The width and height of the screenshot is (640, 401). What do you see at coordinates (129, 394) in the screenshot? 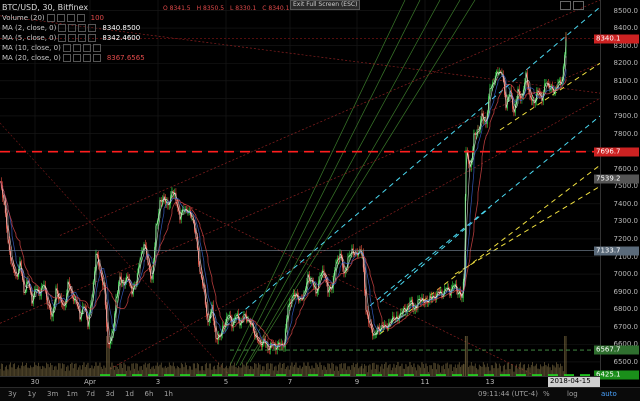
I see `range-button-1d: 1d` at bounding box center [129, 394].